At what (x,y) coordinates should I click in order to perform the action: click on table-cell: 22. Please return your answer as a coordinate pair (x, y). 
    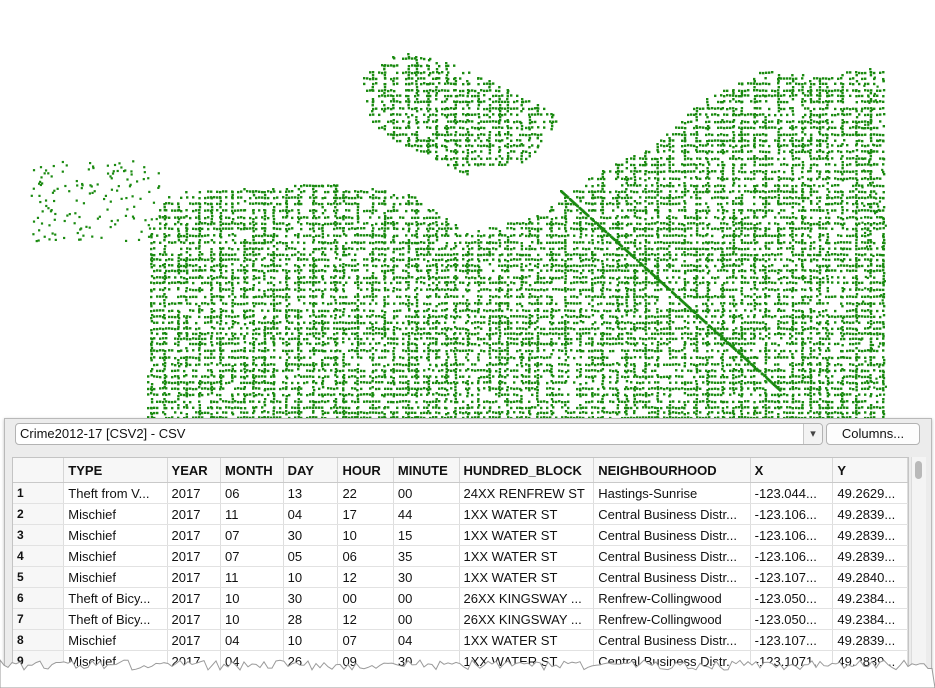
    Looking at the image, I should click on (365, 493).